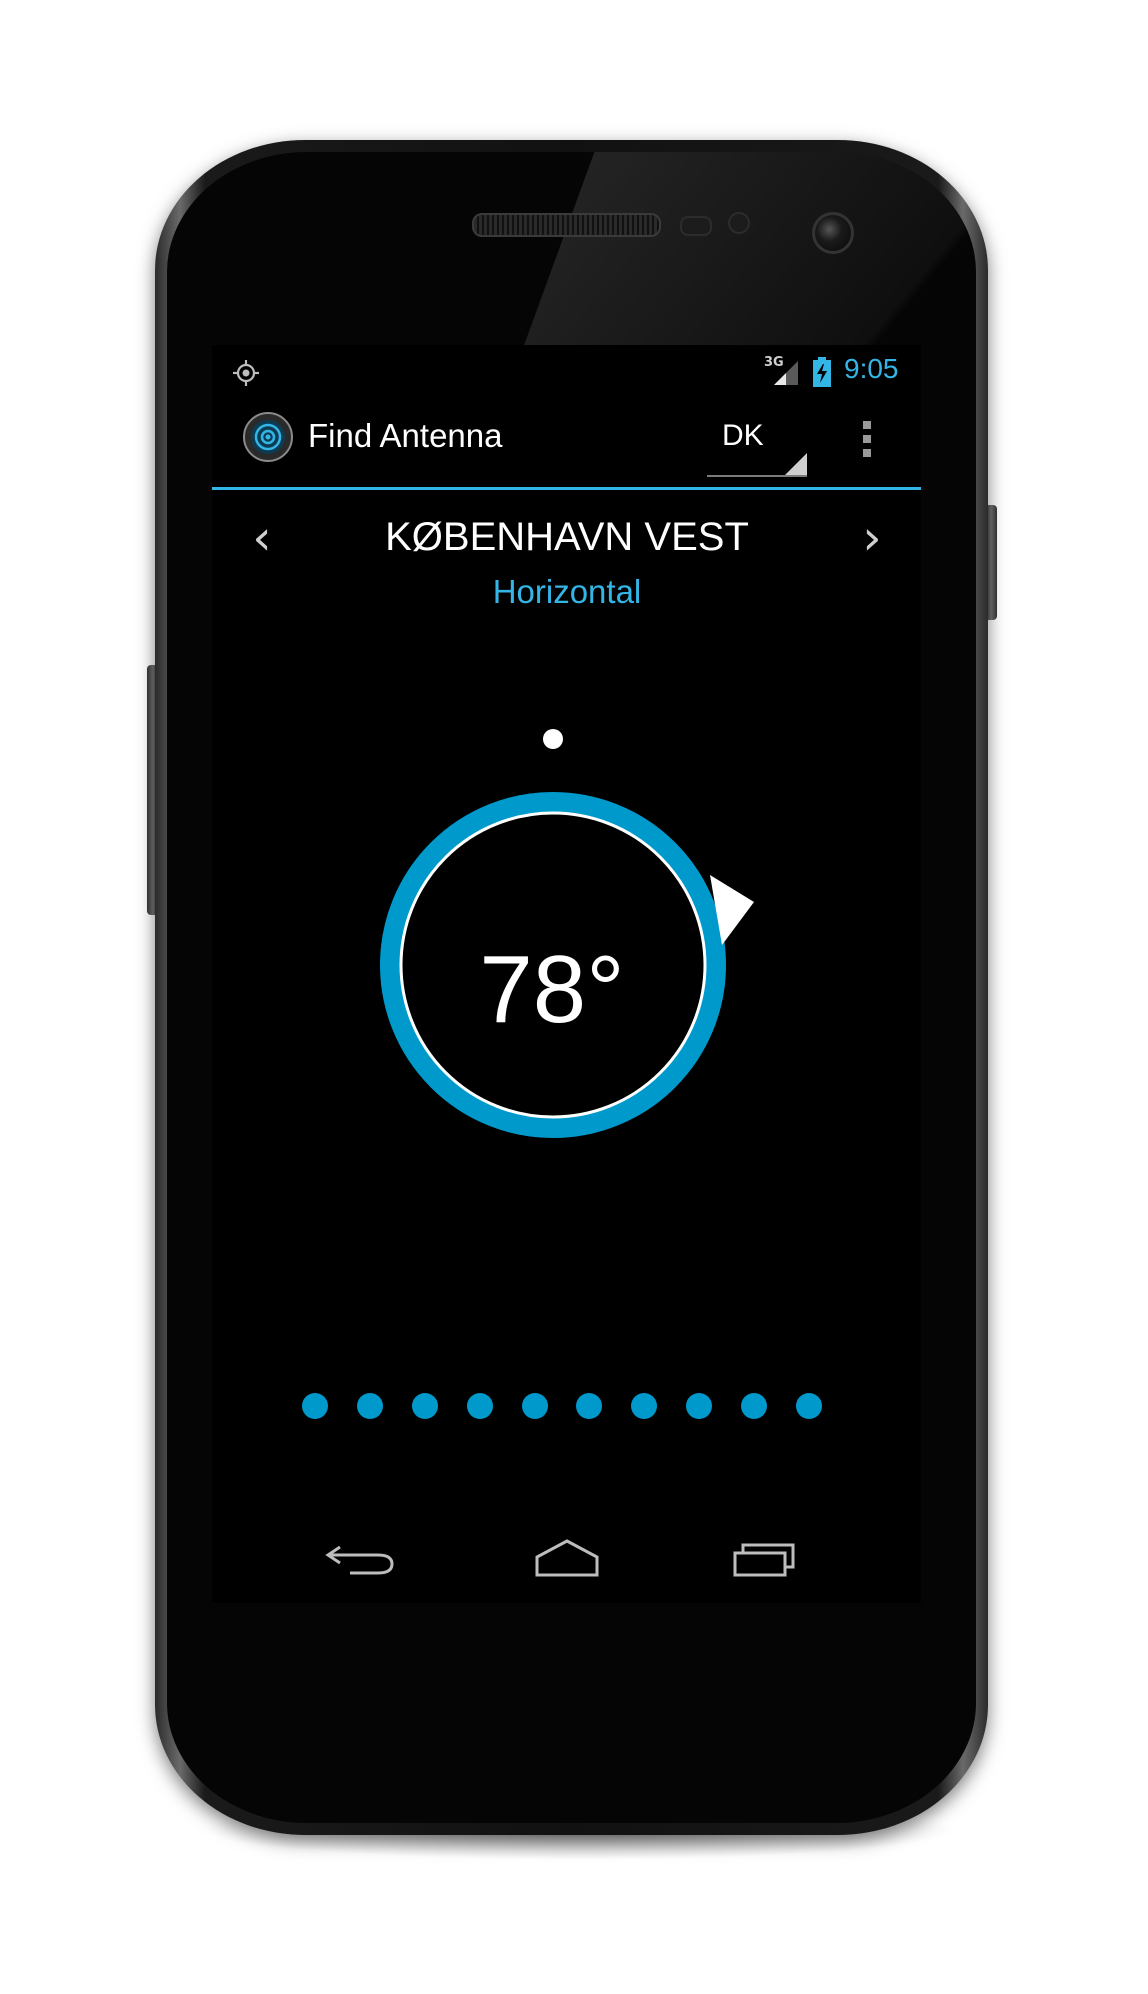  I want to click on station-name: KØBENHAVN VEST, so click(567, 537).